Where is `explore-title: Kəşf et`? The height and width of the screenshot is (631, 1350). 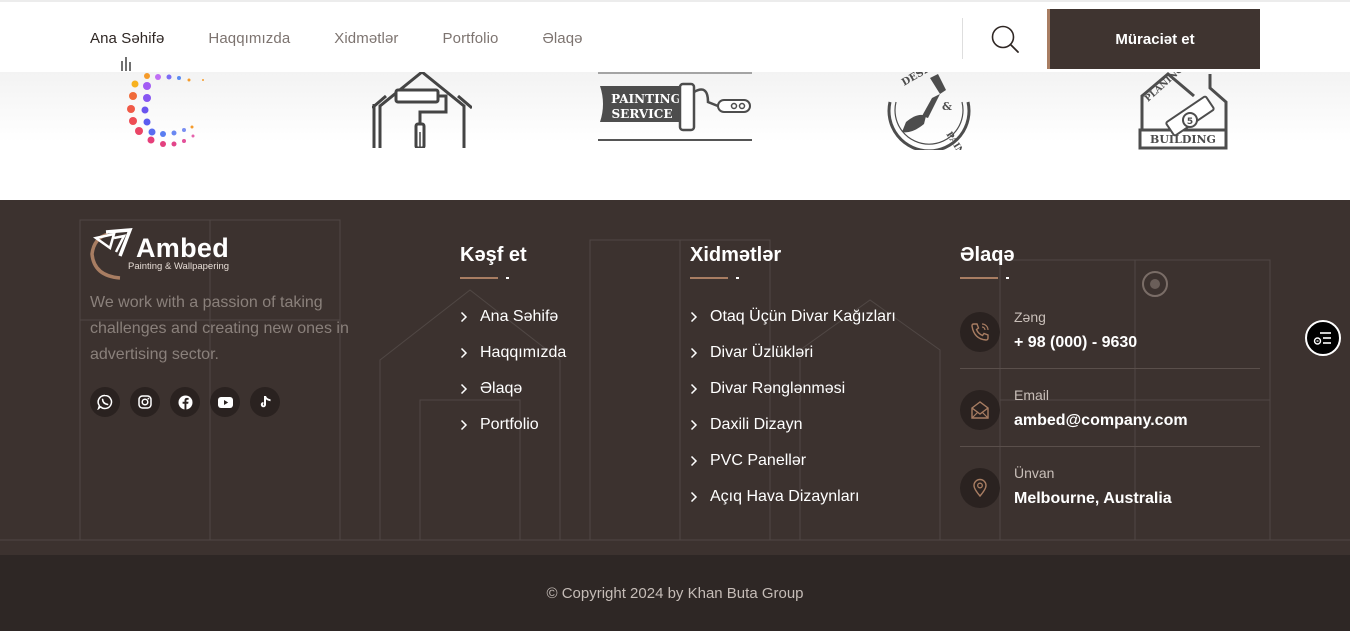 explore-title: Kəşf et is located at coordinates (493, 255).